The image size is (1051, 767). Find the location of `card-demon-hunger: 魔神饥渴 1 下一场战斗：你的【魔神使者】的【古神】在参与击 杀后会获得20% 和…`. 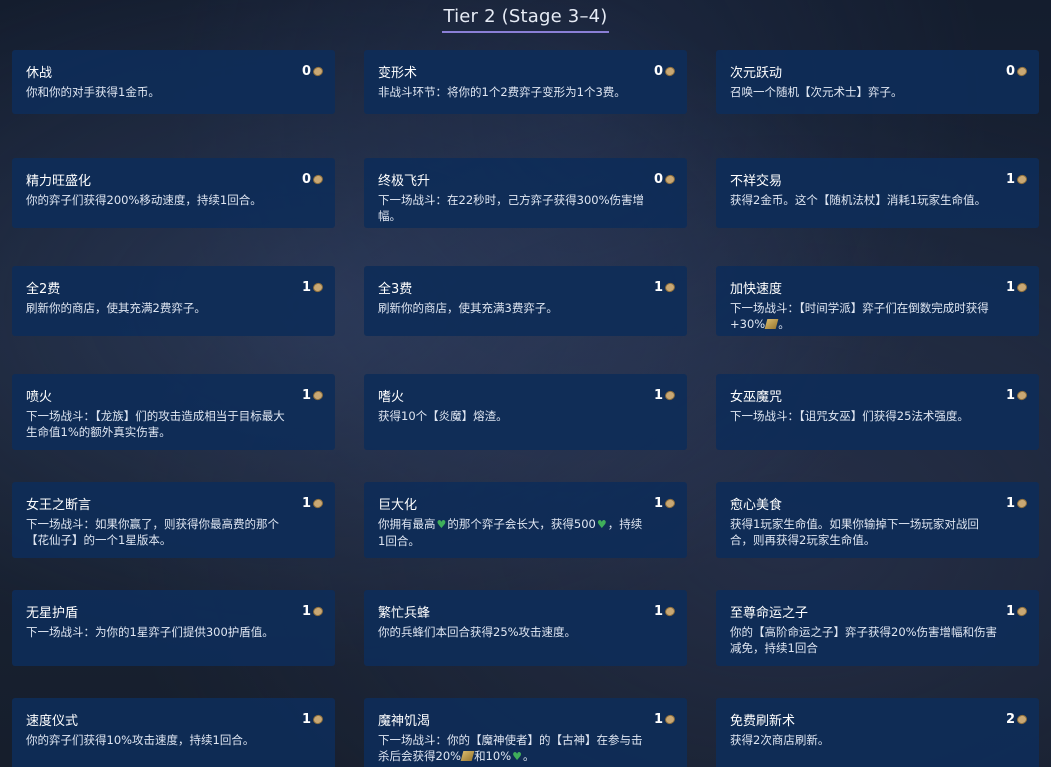

card-demon-hunger: 魔神饥渴 1 下一场战斗：你的【魔神使者】的【古神】在参与击 杀后会获得20% 和… is located at coordinates (525, 732).